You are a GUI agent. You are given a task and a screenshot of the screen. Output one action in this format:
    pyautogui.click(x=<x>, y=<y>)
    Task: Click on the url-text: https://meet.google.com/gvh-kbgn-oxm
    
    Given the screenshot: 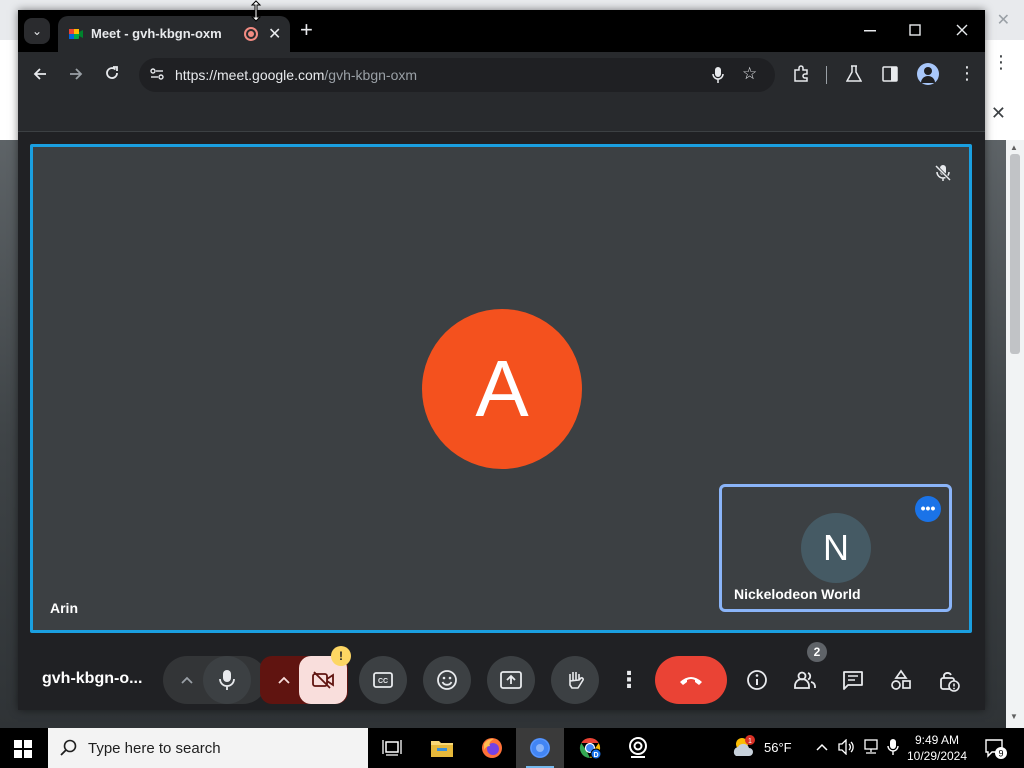 What is the action you would take?
    pyautogui.click(x=296, y=75)
    